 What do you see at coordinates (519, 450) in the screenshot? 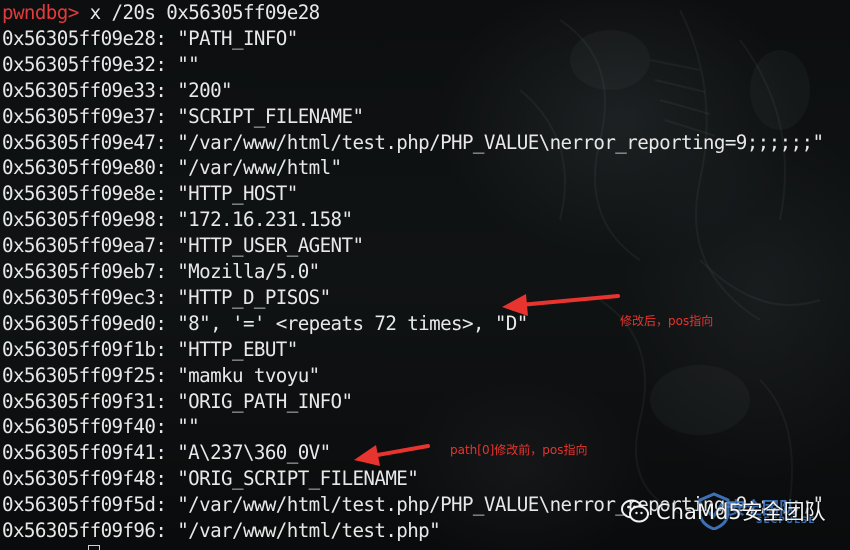
I see `annotation-before-label: path[0]修改前，pos指向` at bounding box center [519, 450].